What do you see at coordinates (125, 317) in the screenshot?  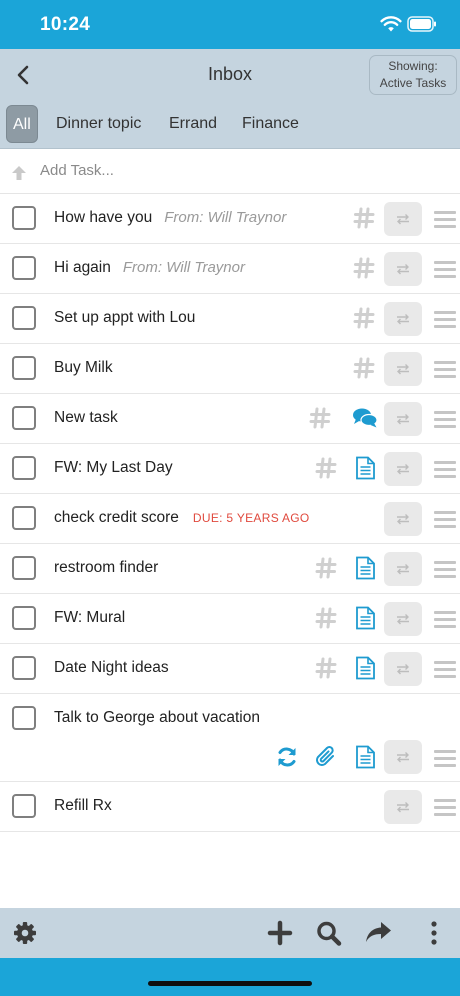 I see `task-title: Set up appt with Lou` at bounding box center [125, 317].